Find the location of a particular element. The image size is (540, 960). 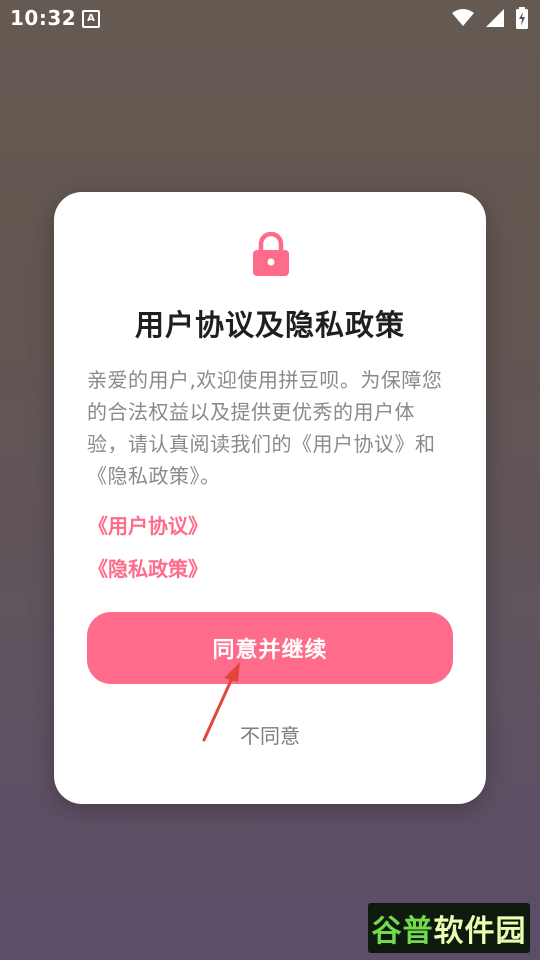

battery-charging-icon is located at coordinates (522, 18).